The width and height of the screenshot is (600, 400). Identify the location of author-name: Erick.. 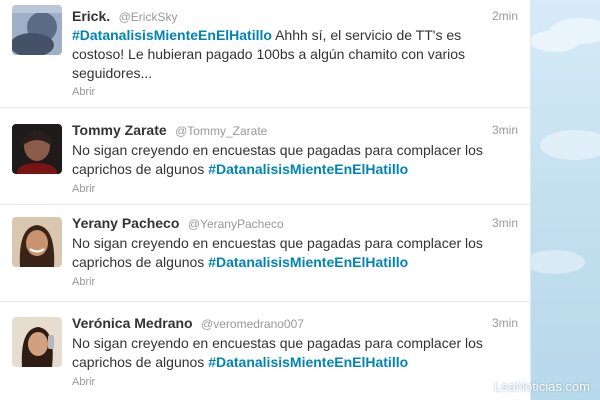
(91, 16).